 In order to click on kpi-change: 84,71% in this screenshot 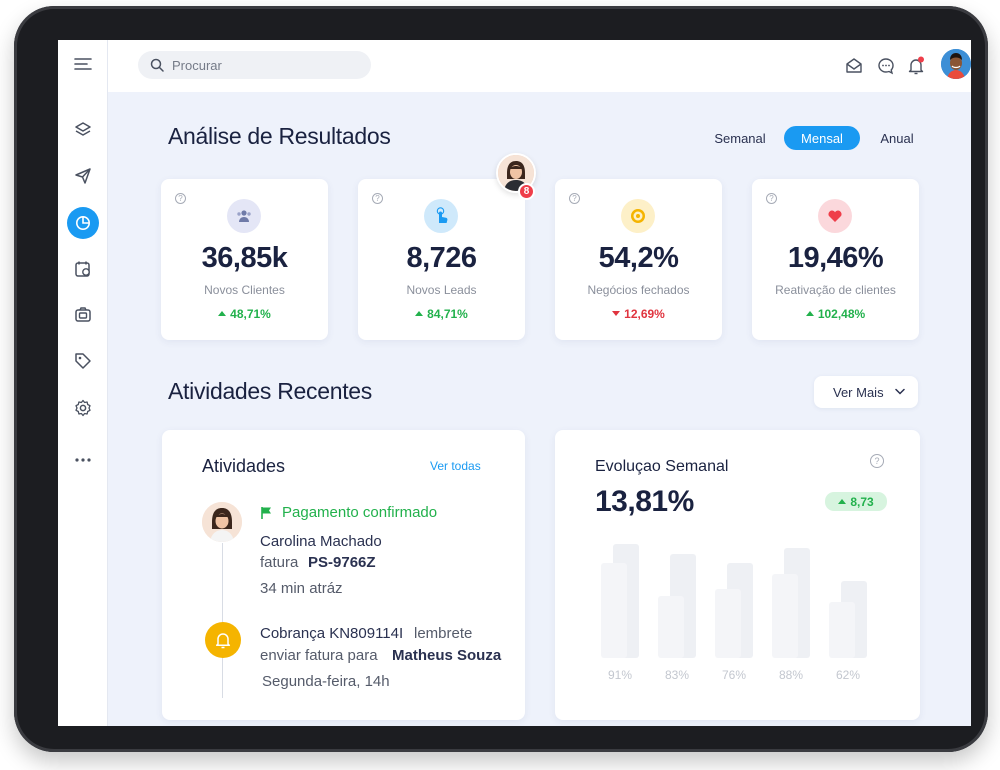, I will do `click(441, 314)`.